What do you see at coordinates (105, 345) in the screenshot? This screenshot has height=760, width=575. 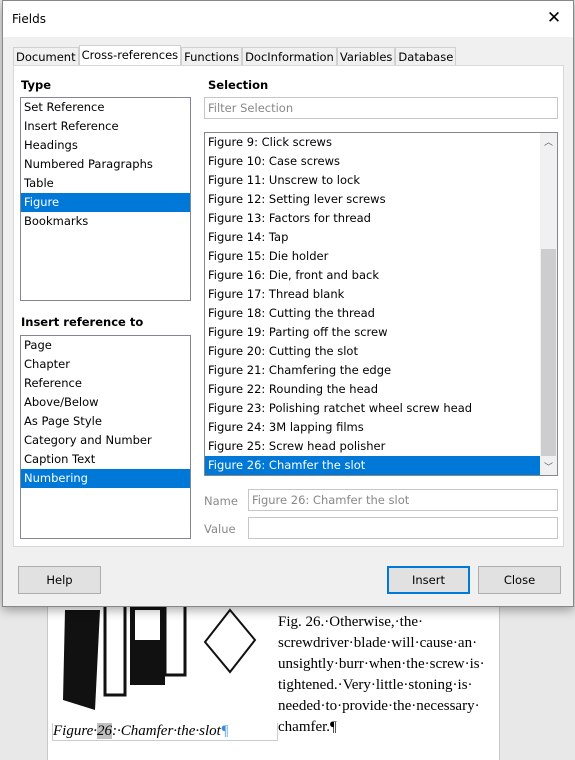 I see `list-item: Page` at bounding box center [105, 345].